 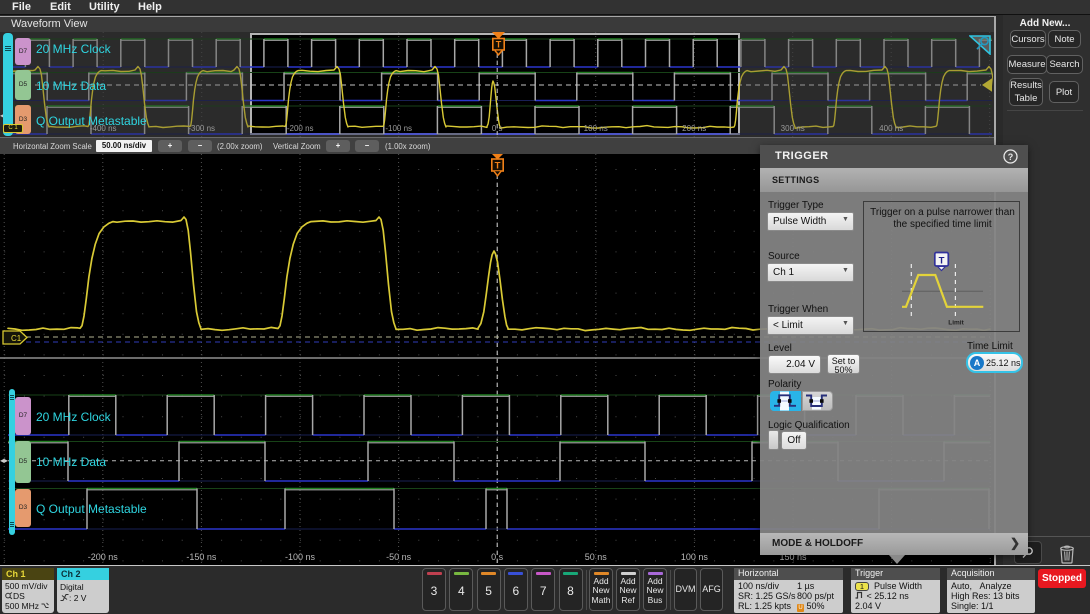 What do you see at coordinates (956, 323) in the screenshot?
I see `svg-text: Limit` at bounding box center [956, 323].